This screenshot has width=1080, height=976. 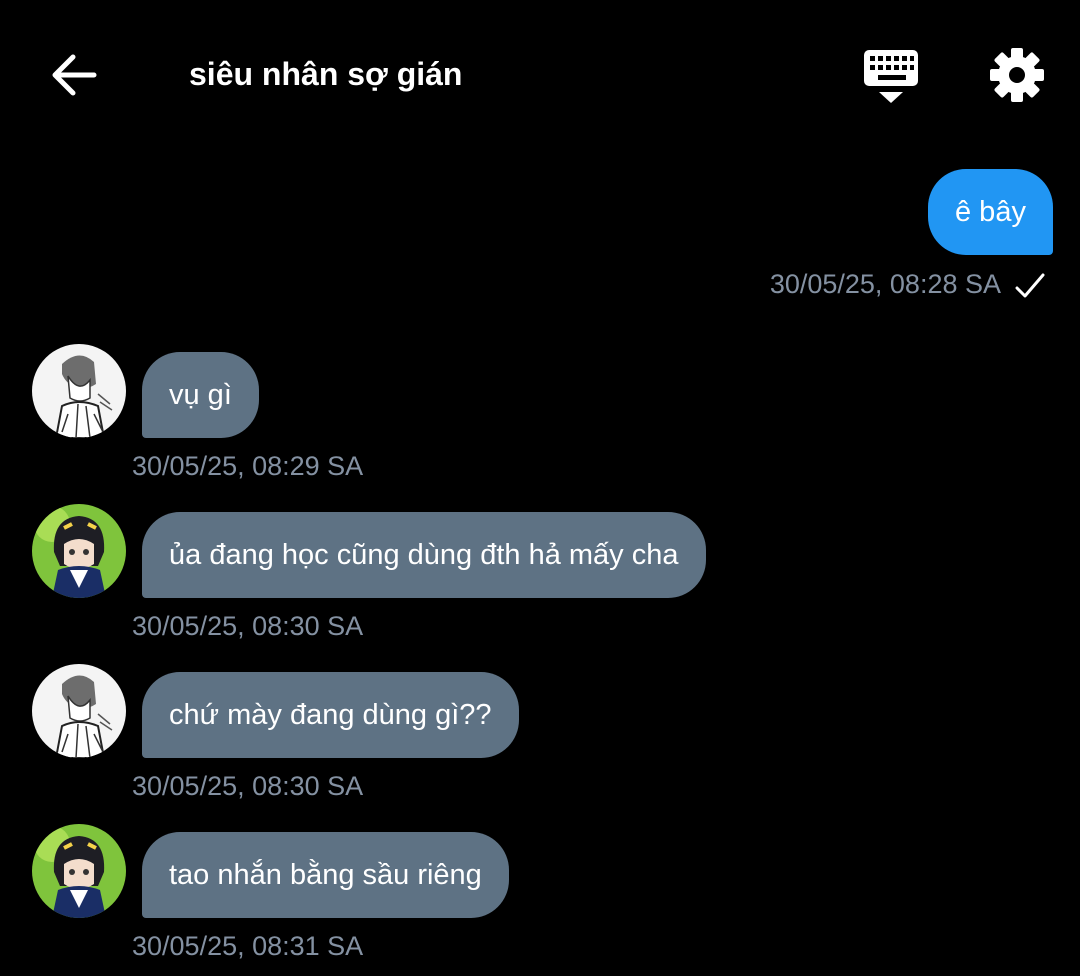 I want to click on message-bubble-incoming: vụ gì, so click(x=200, y=395).